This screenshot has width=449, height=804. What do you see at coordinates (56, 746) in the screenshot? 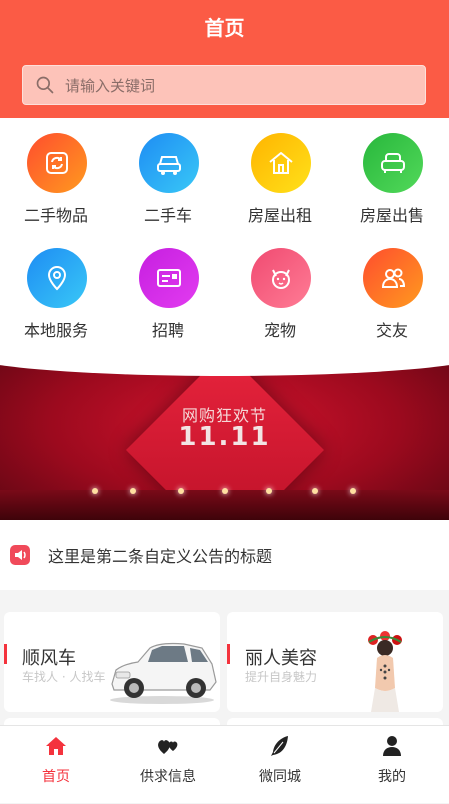
I see `home-icon` at bounding box center [56, 746].